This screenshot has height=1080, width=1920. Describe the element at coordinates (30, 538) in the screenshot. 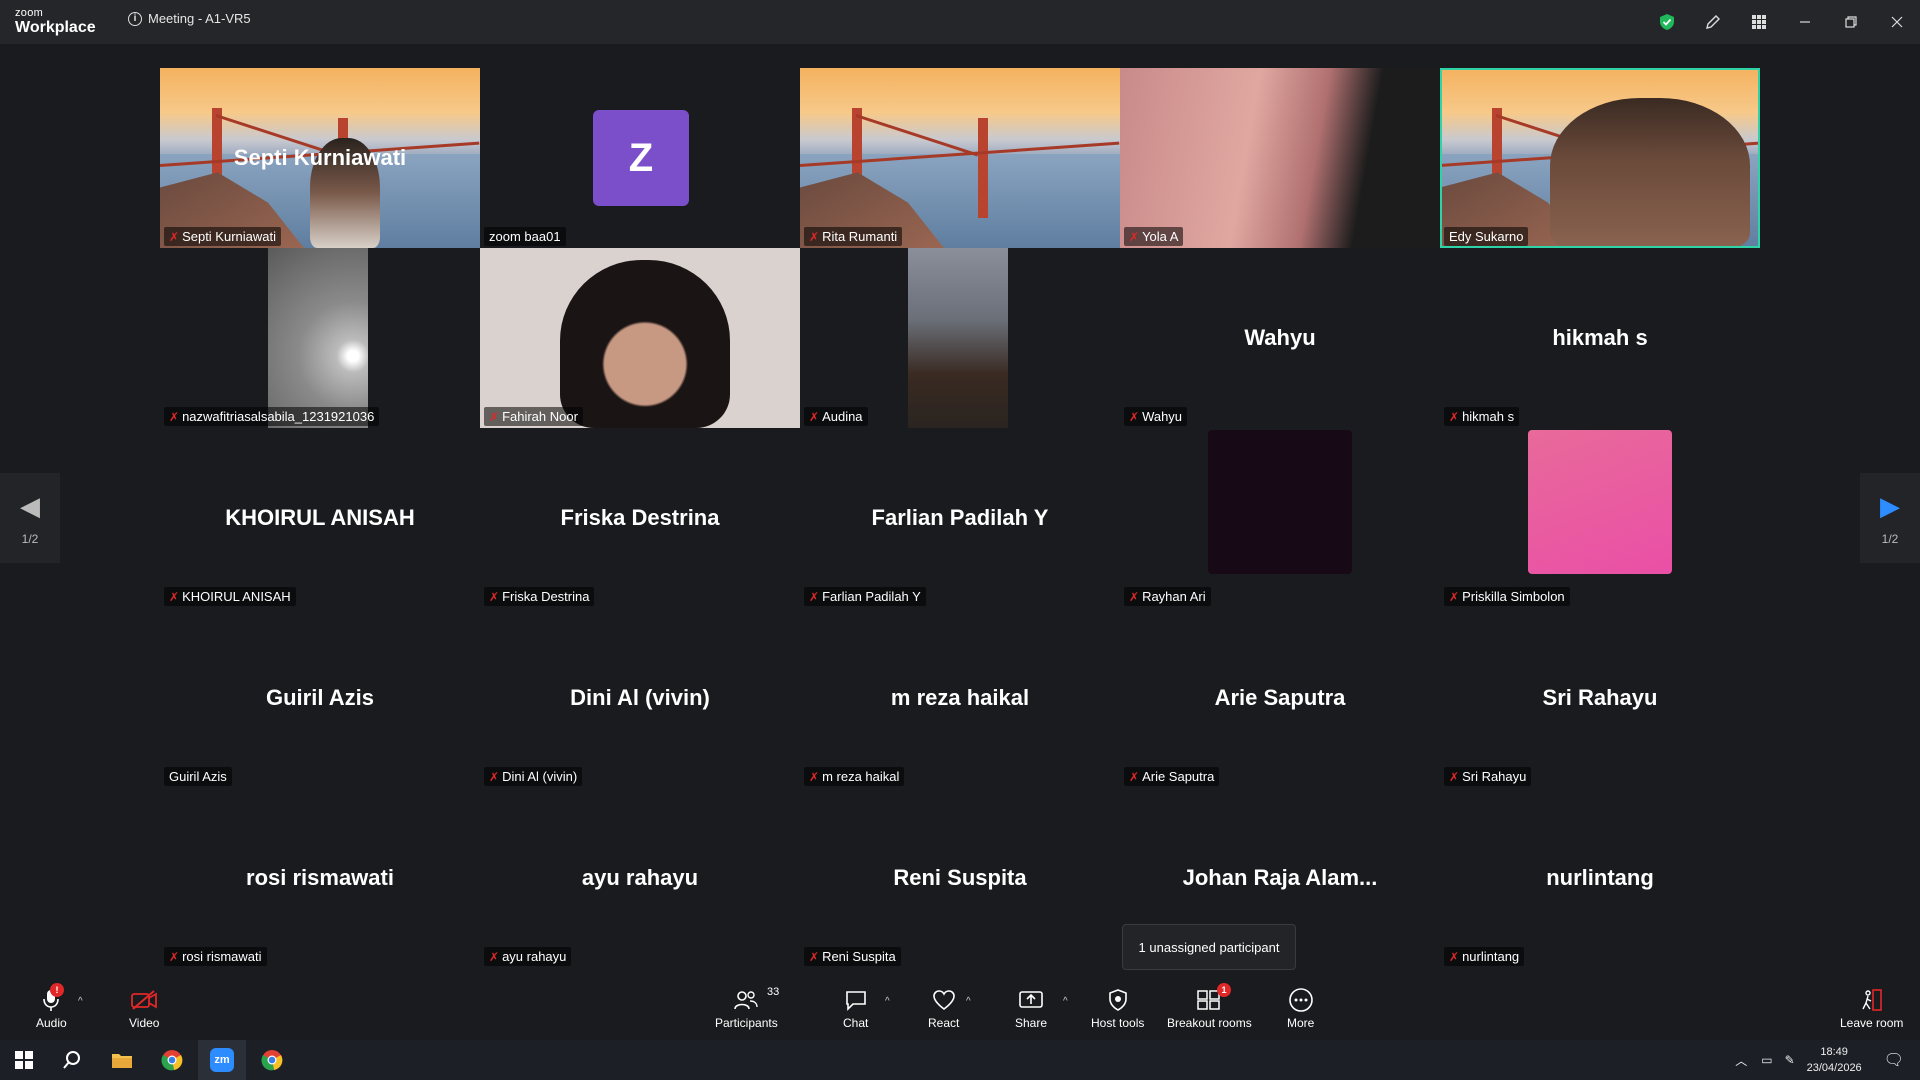

I see `page-indicator-left: 1/2` at that location.